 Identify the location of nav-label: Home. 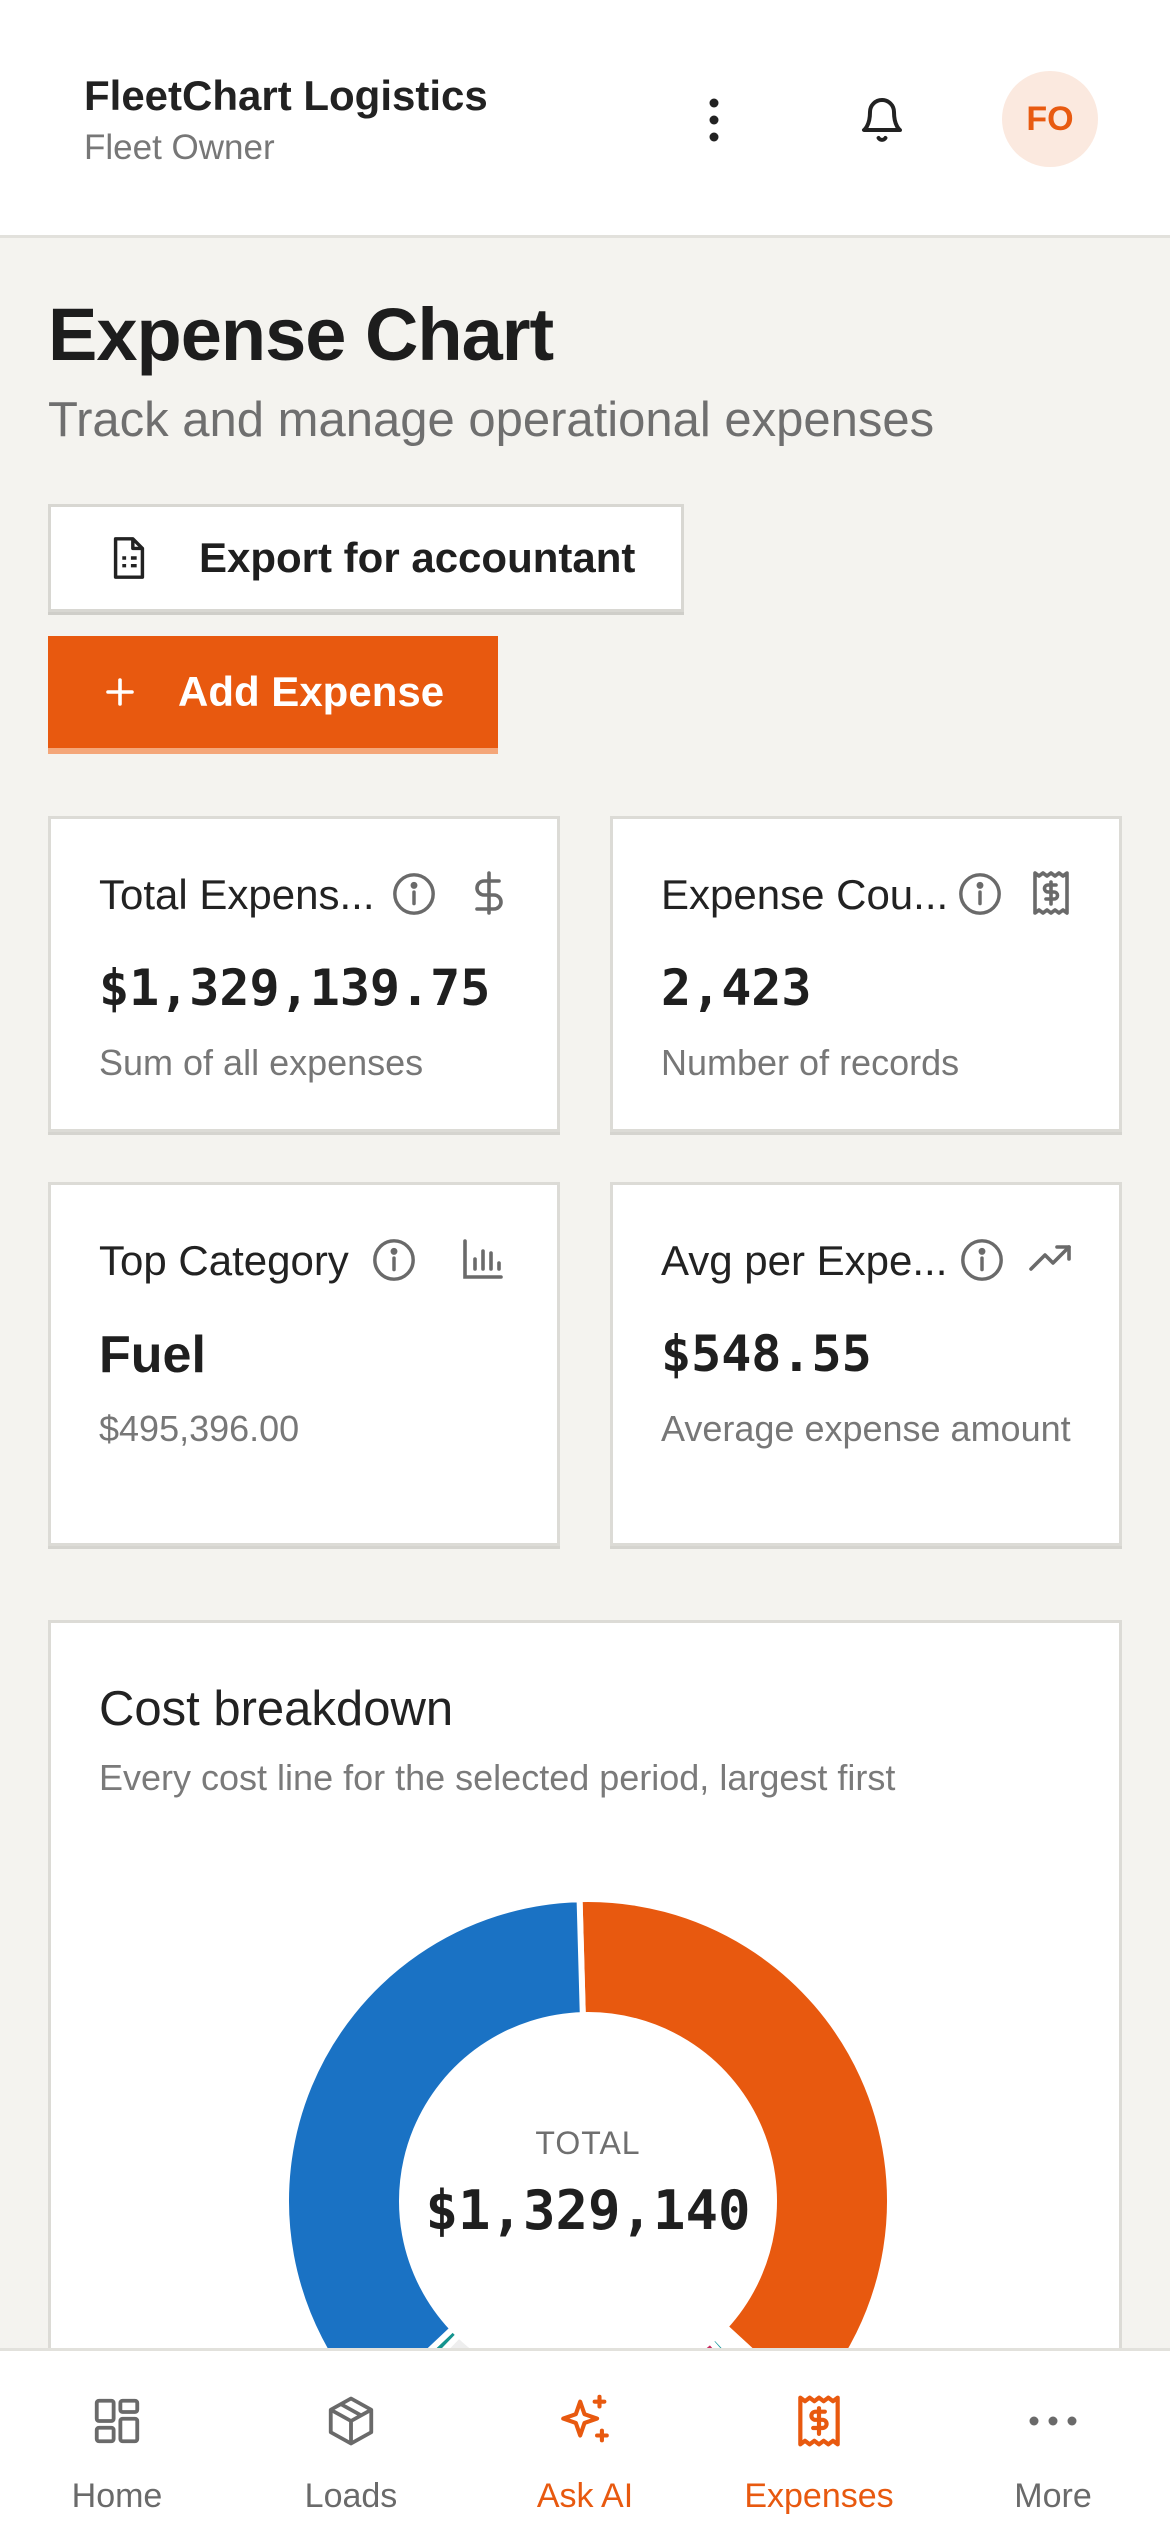
(117, 2496).